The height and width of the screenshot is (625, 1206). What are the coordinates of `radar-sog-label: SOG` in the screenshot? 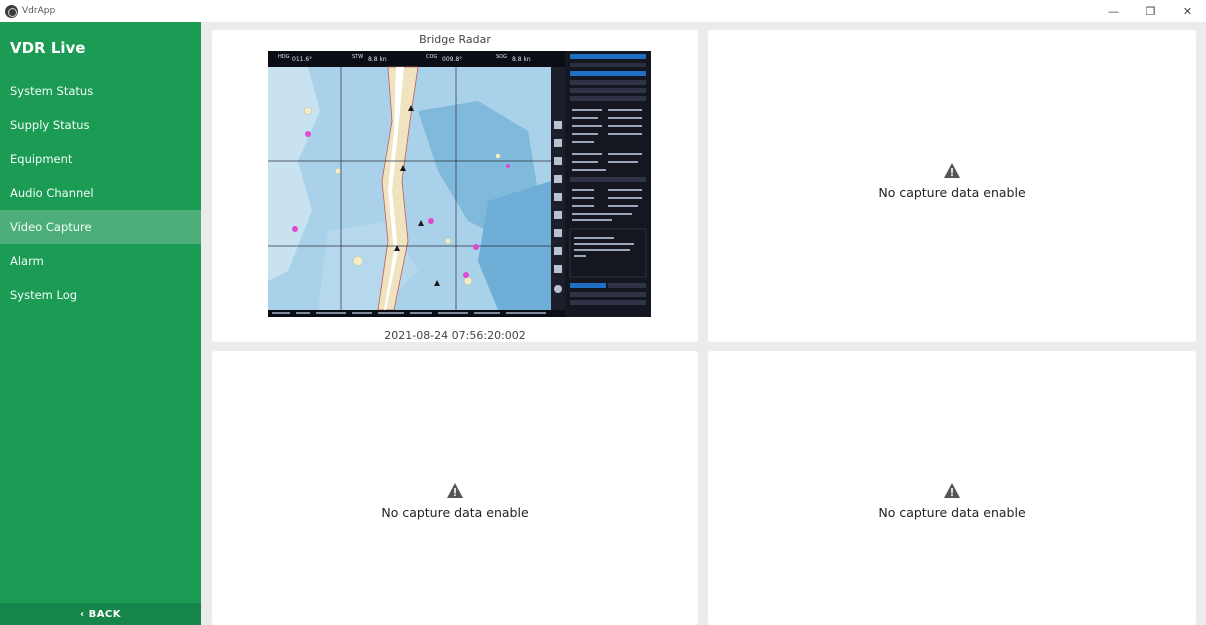 It's located at (501, 57).